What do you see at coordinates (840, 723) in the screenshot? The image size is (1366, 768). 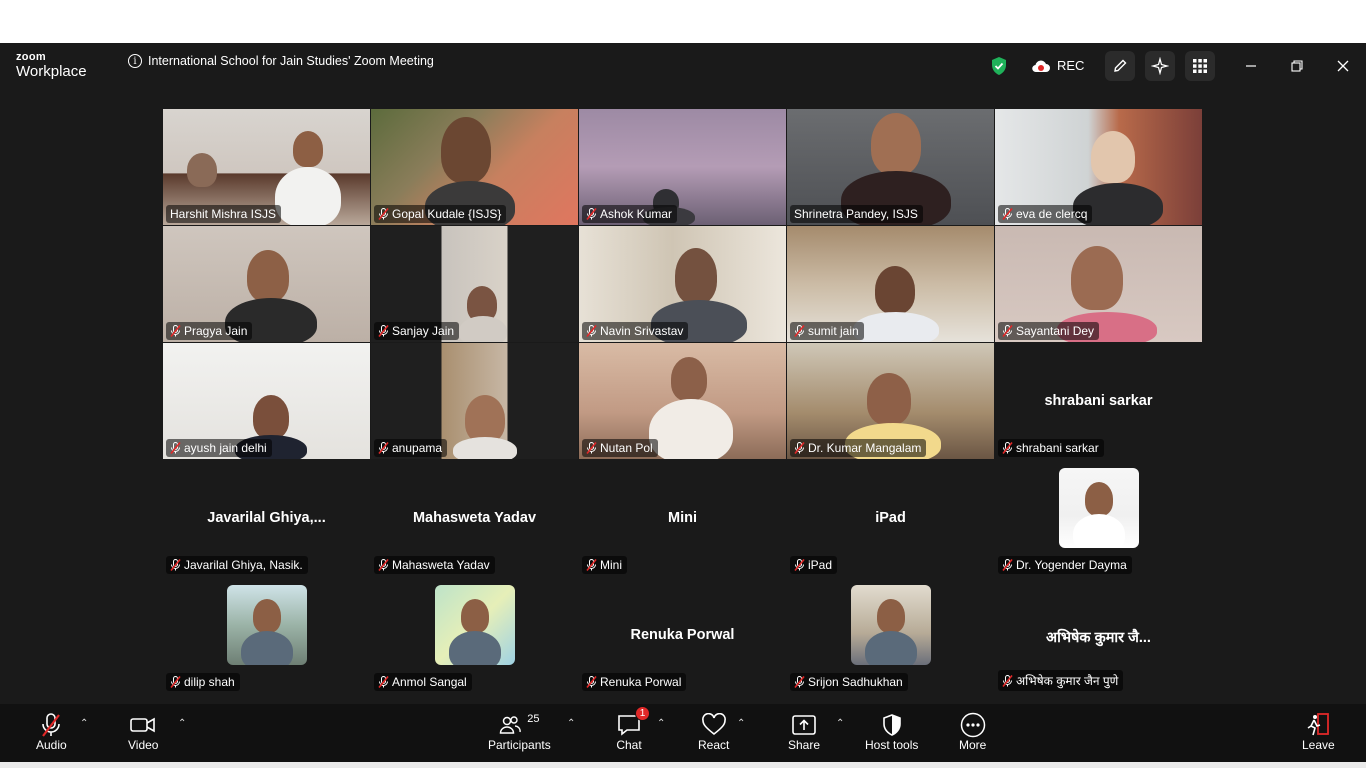 I see `share-options-chevron-icon: ⌃` at bounding box center [840, 723].